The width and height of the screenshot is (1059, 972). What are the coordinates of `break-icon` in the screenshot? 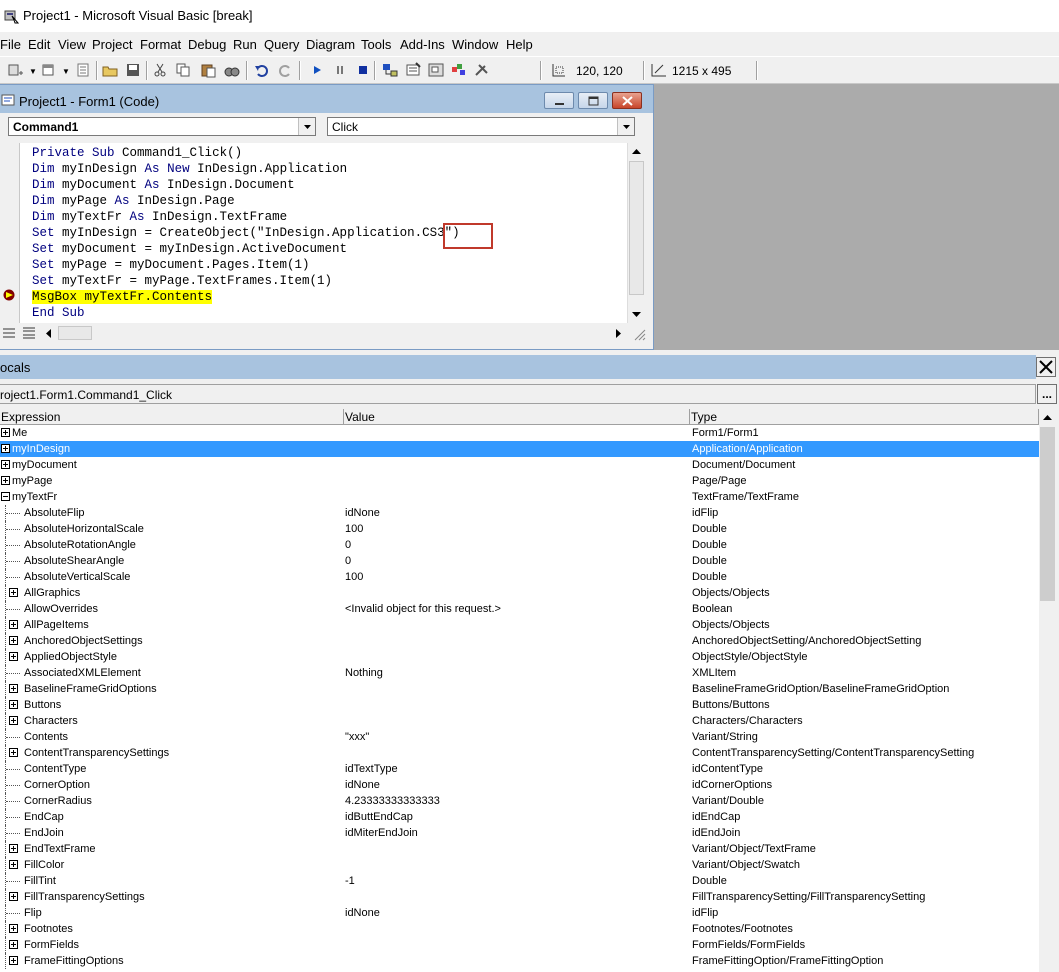 It's located at (340, 70).